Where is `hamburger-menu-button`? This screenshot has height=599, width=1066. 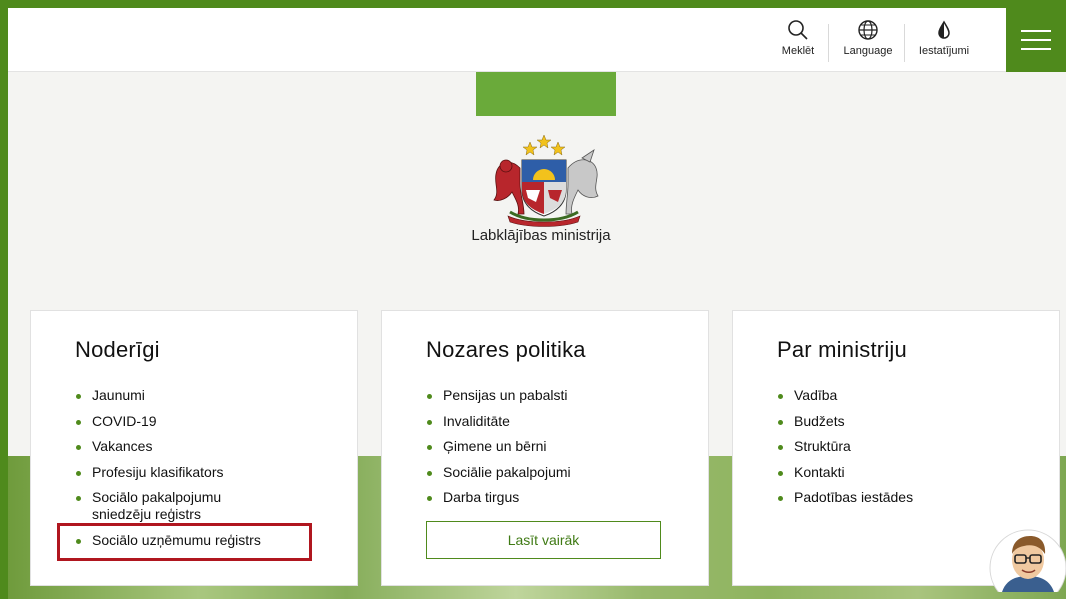
hamburger-menu-button is located at coordinates (1036, 40).